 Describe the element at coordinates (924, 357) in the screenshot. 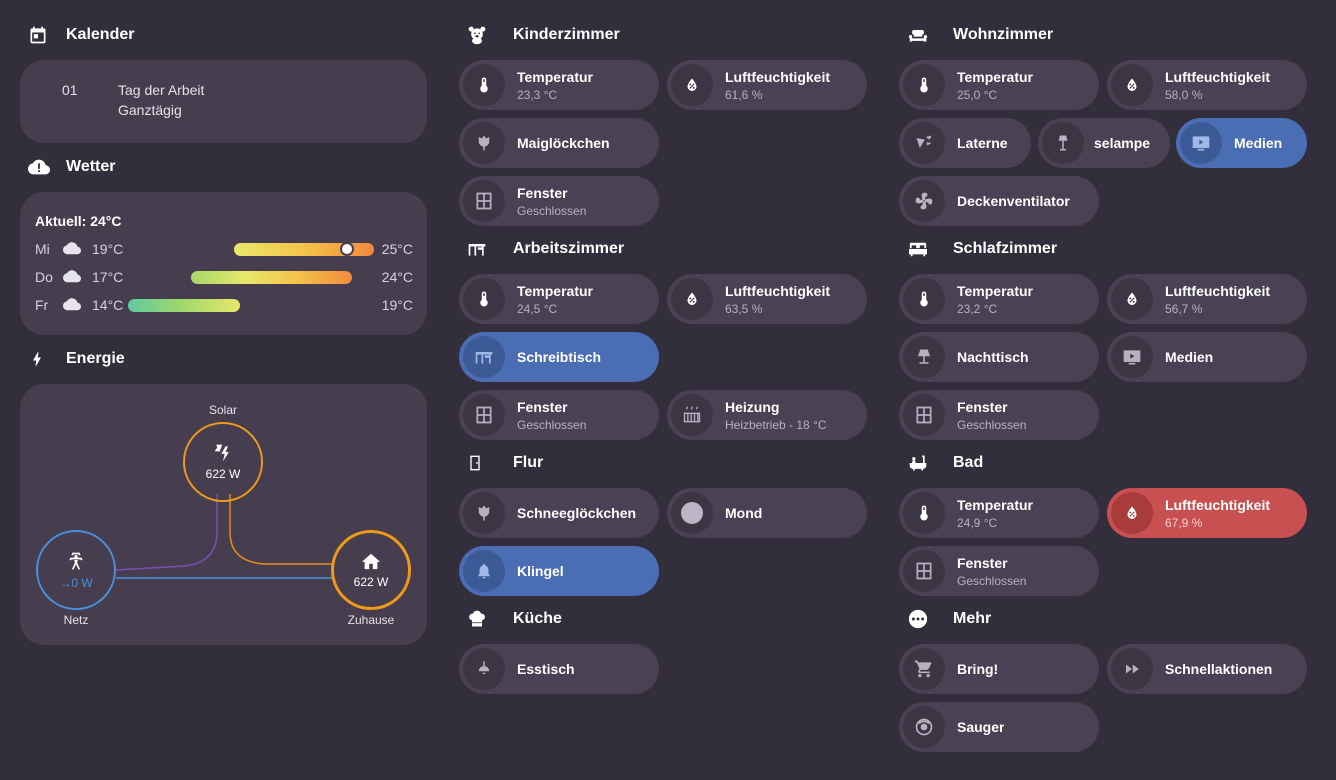

I see `table-lamp-icon` at that location.